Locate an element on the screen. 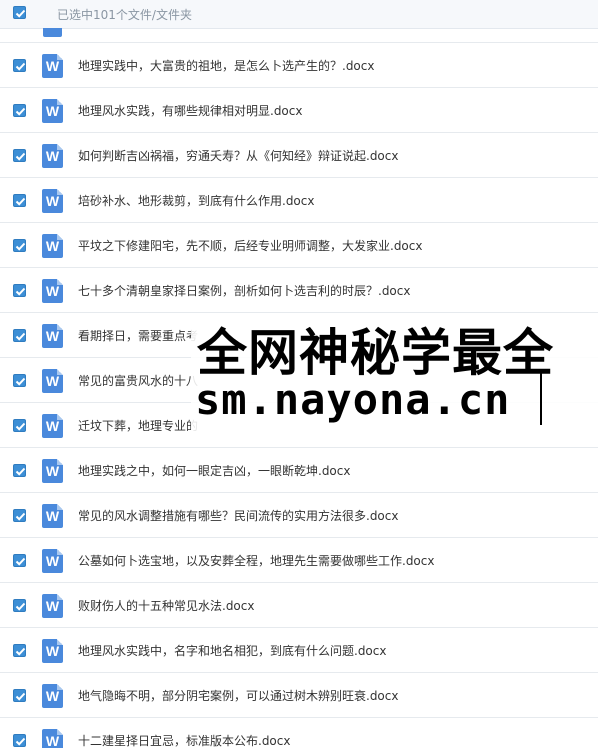 The image size is (598, 748). file-row: W 常见的风水调整措施有哪些？民间流传的实用方法很多.docx is located at coordinates (299, 515).